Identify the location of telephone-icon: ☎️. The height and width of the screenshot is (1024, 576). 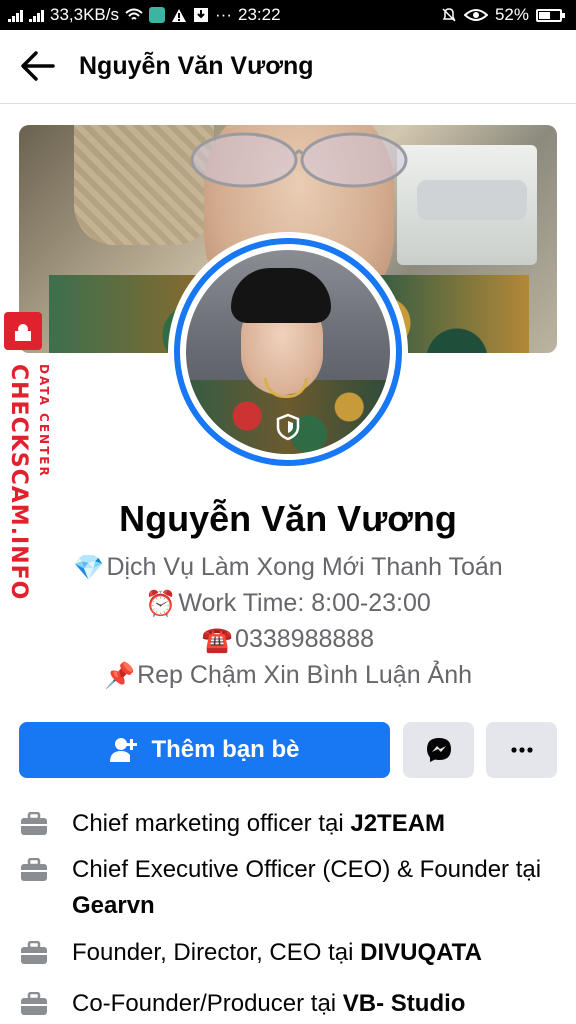
(217, 639).